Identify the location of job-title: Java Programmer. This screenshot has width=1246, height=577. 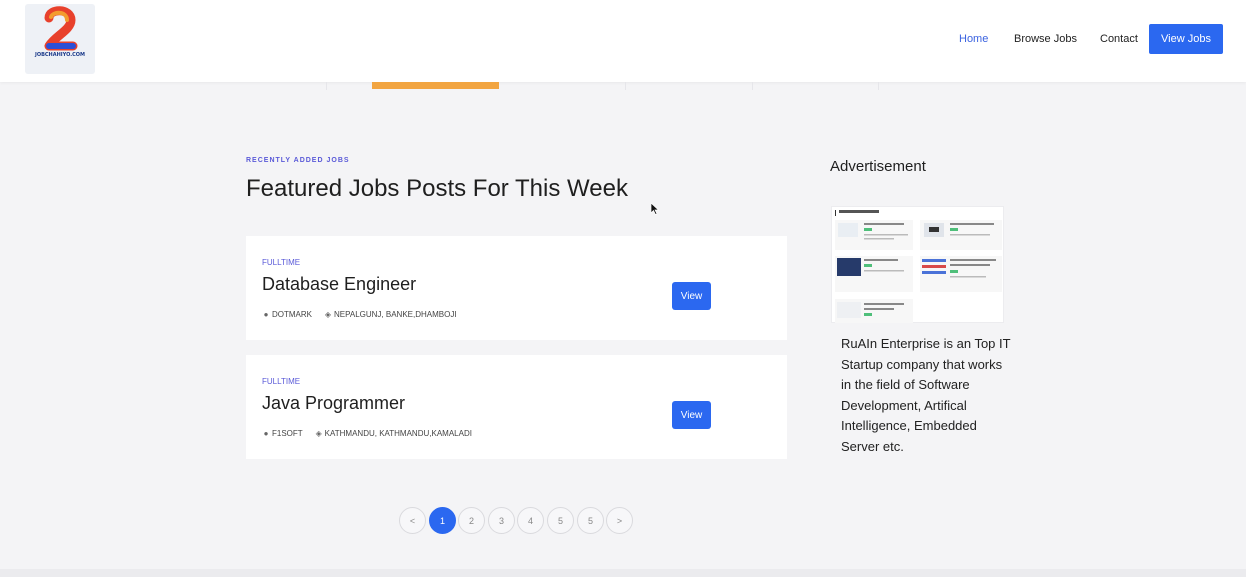
(333, 403).